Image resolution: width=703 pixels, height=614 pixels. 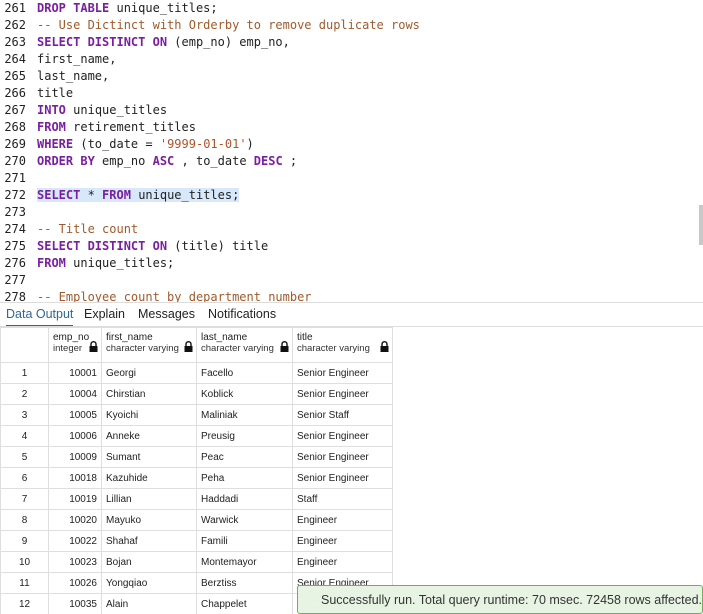 I want to click on table-cell: 10035, so click(x=75, y=603).